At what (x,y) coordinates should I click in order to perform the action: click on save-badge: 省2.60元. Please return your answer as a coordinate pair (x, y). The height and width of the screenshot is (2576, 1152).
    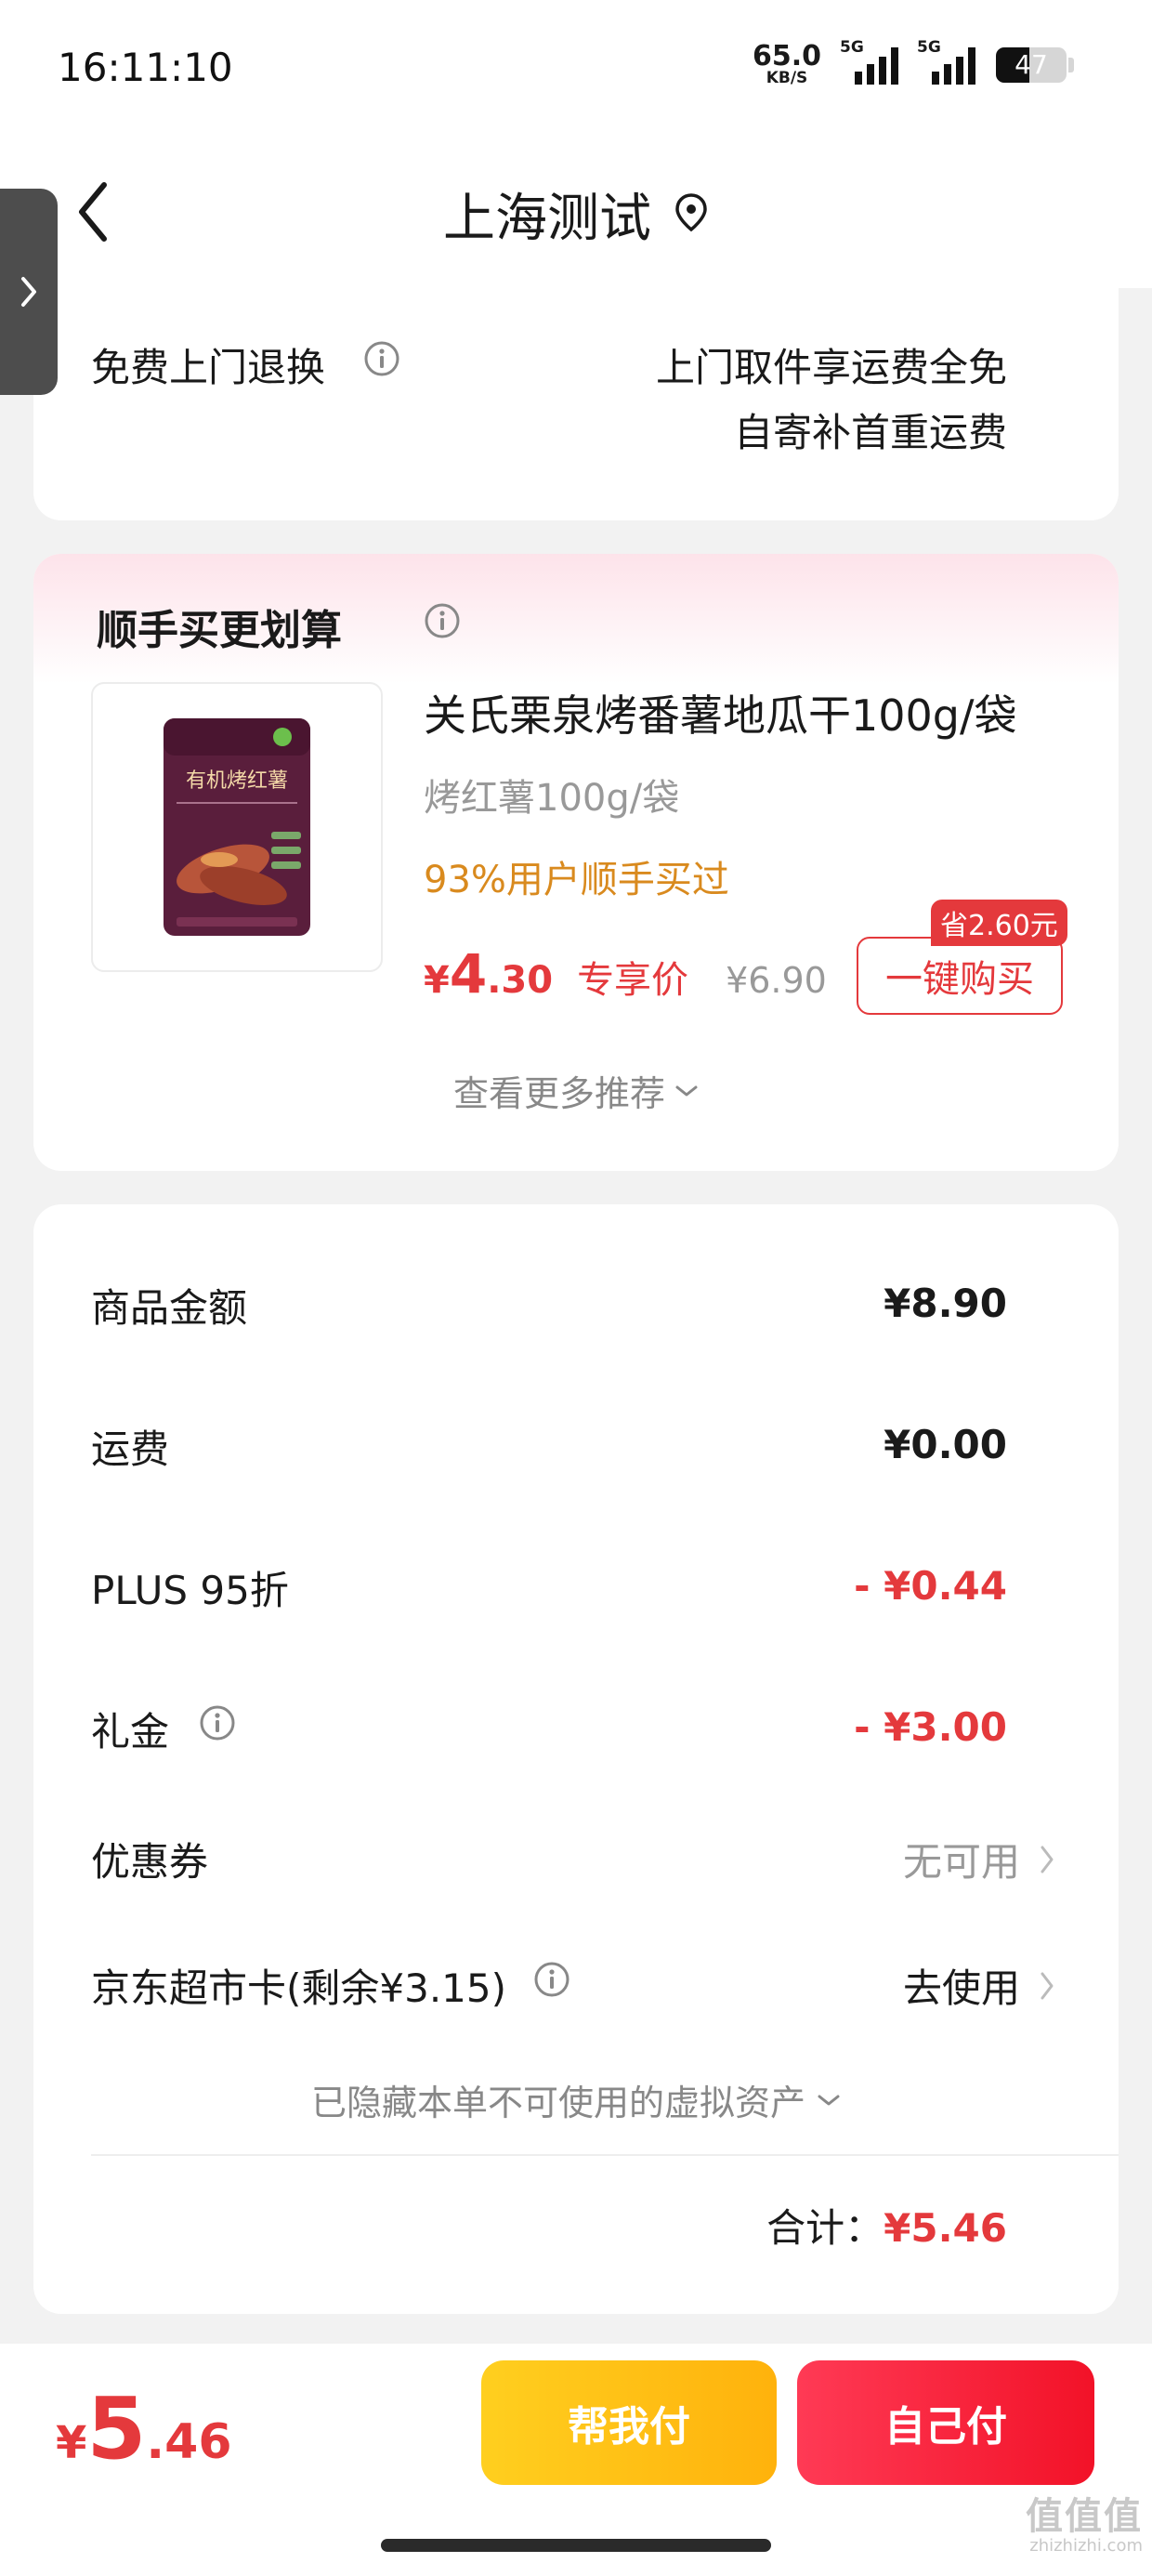
    Looking at the image, I should click on (999, 923).